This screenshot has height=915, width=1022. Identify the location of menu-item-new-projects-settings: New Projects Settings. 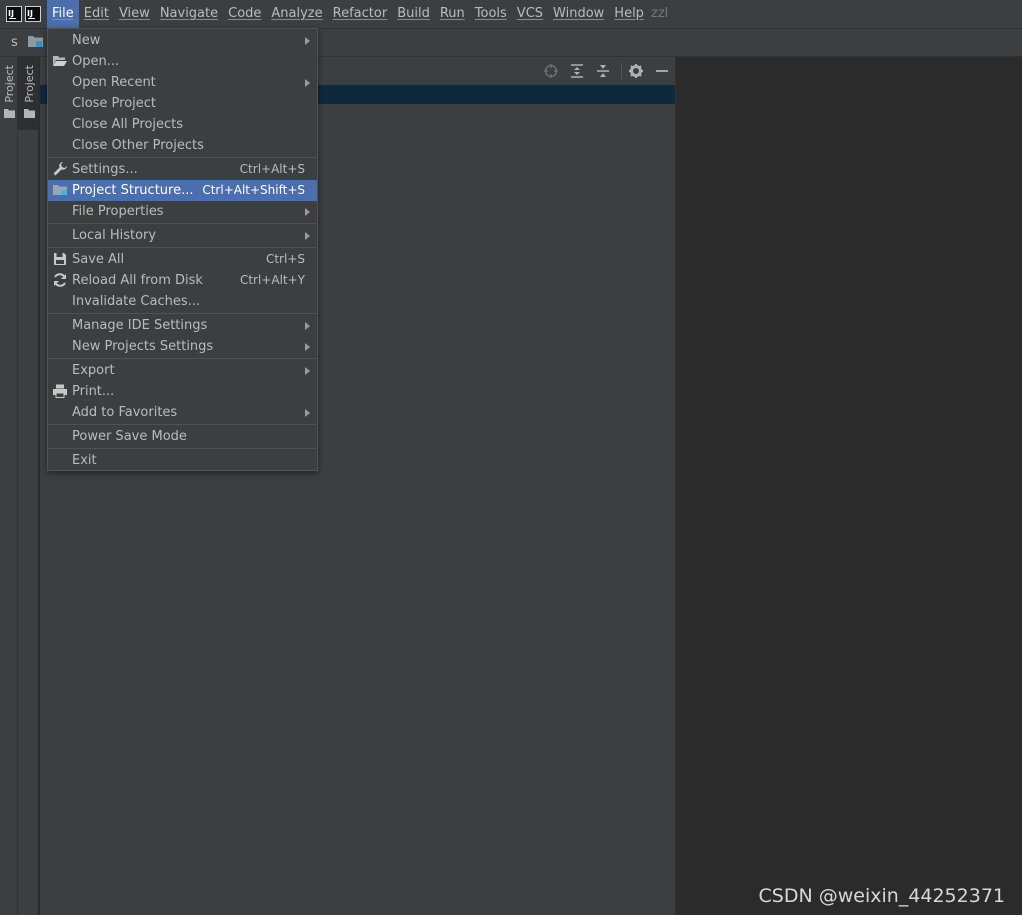
(182, 346).